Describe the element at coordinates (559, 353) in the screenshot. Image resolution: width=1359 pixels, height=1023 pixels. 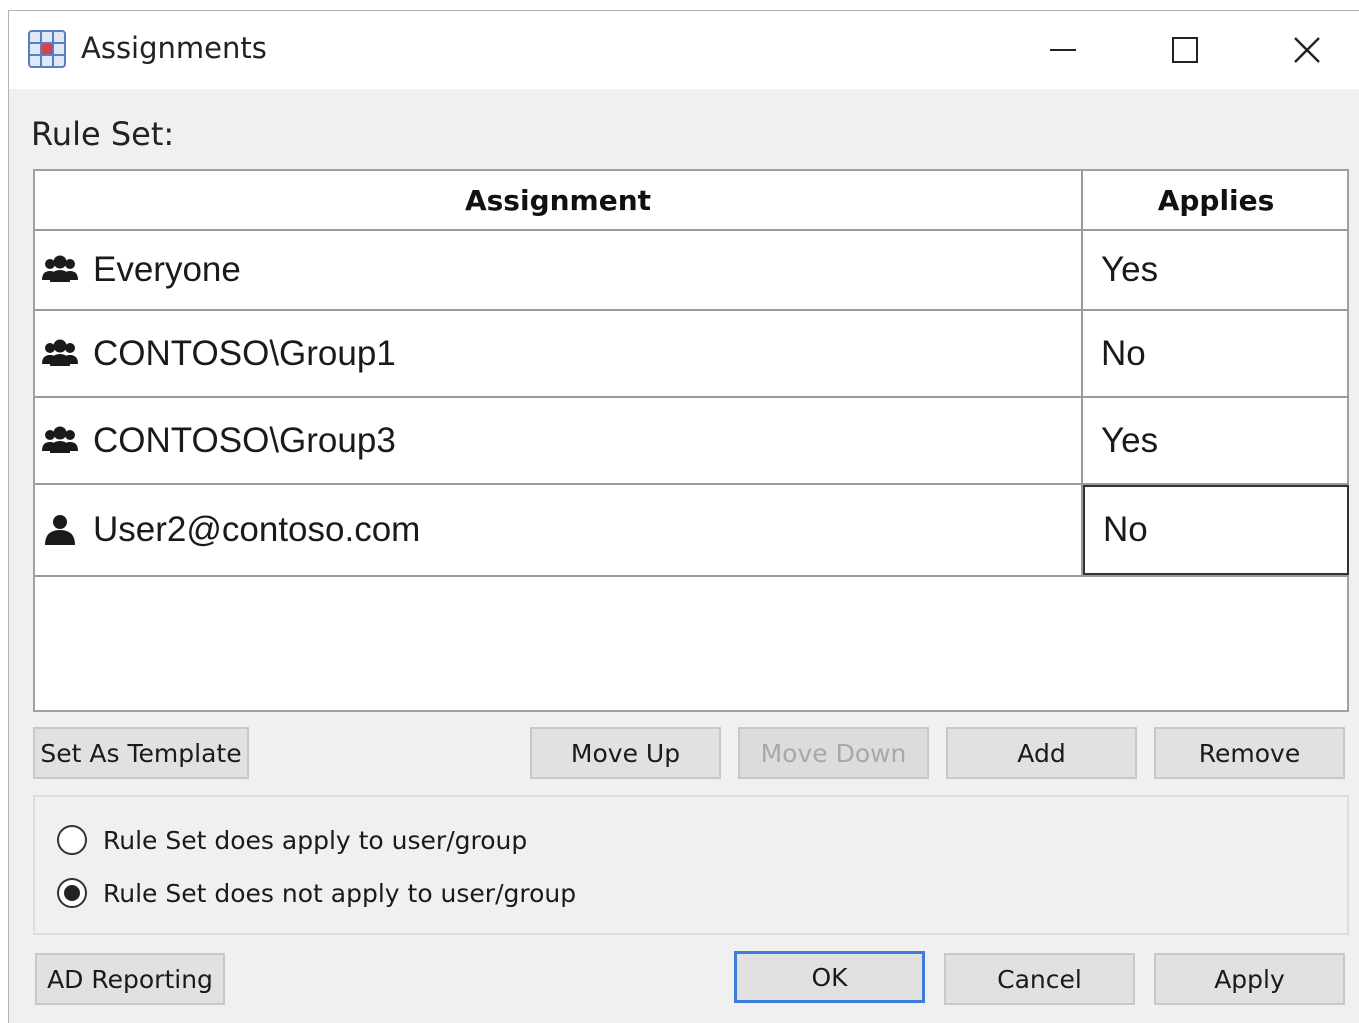
I see `assignment-cell: CONTOSO\Group1` at that location.